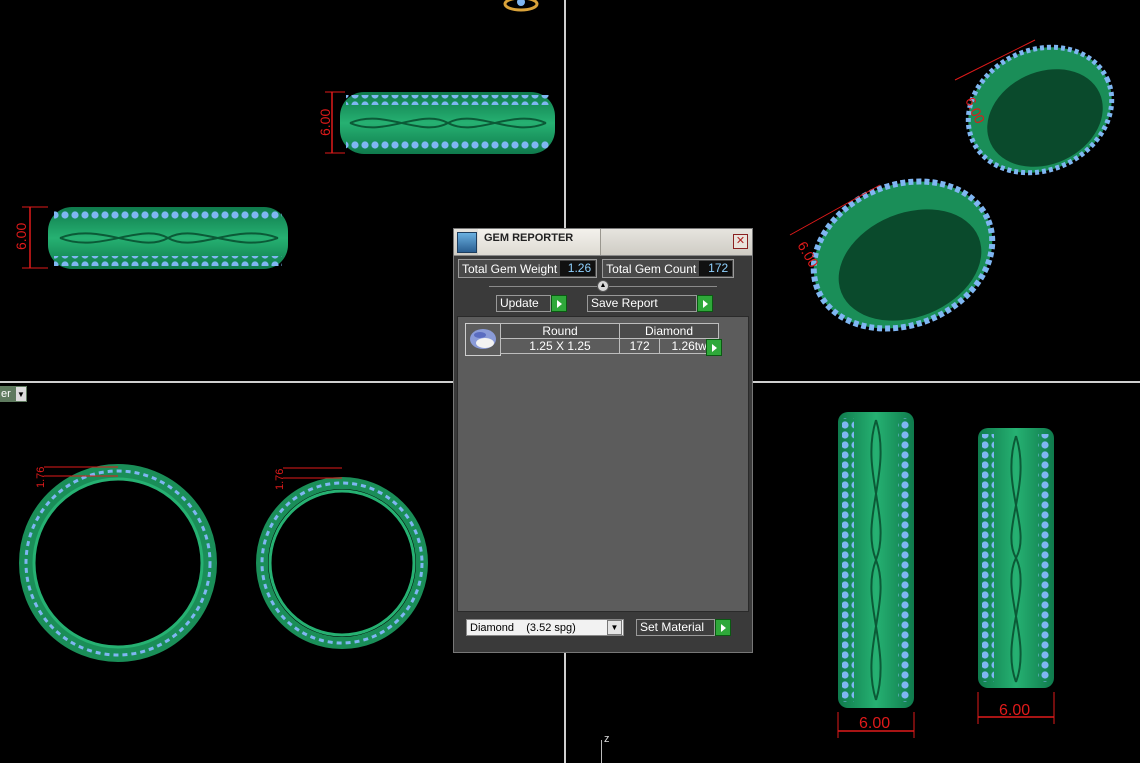 This screenshot has width=1140, height=763. What do you see at coordinates (642, 303) in the screenshot?
I see `save-report-button-label: Save Report` at bounding box center [642, 303].